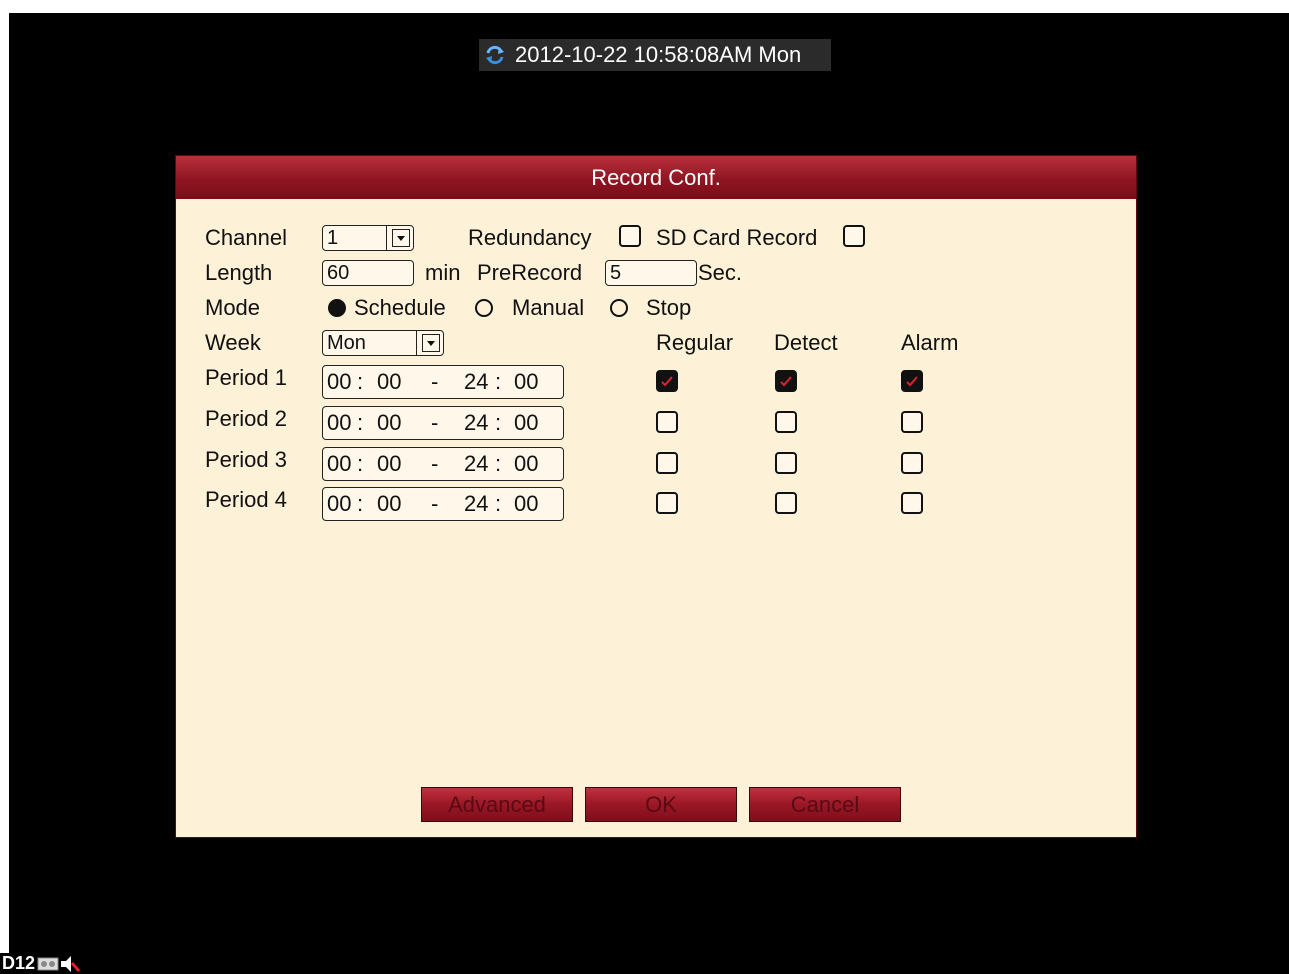 The height and width of the screenshot is (974, 1289). I want to click on period-label: Period 2, so click(246, 418).